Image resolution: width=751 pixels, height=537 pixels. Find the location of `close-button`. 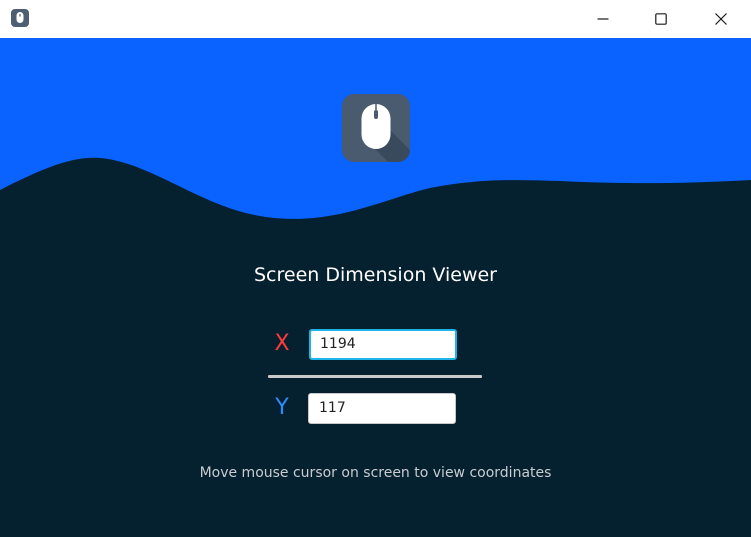

close-button is located at coordinates (720, 19).